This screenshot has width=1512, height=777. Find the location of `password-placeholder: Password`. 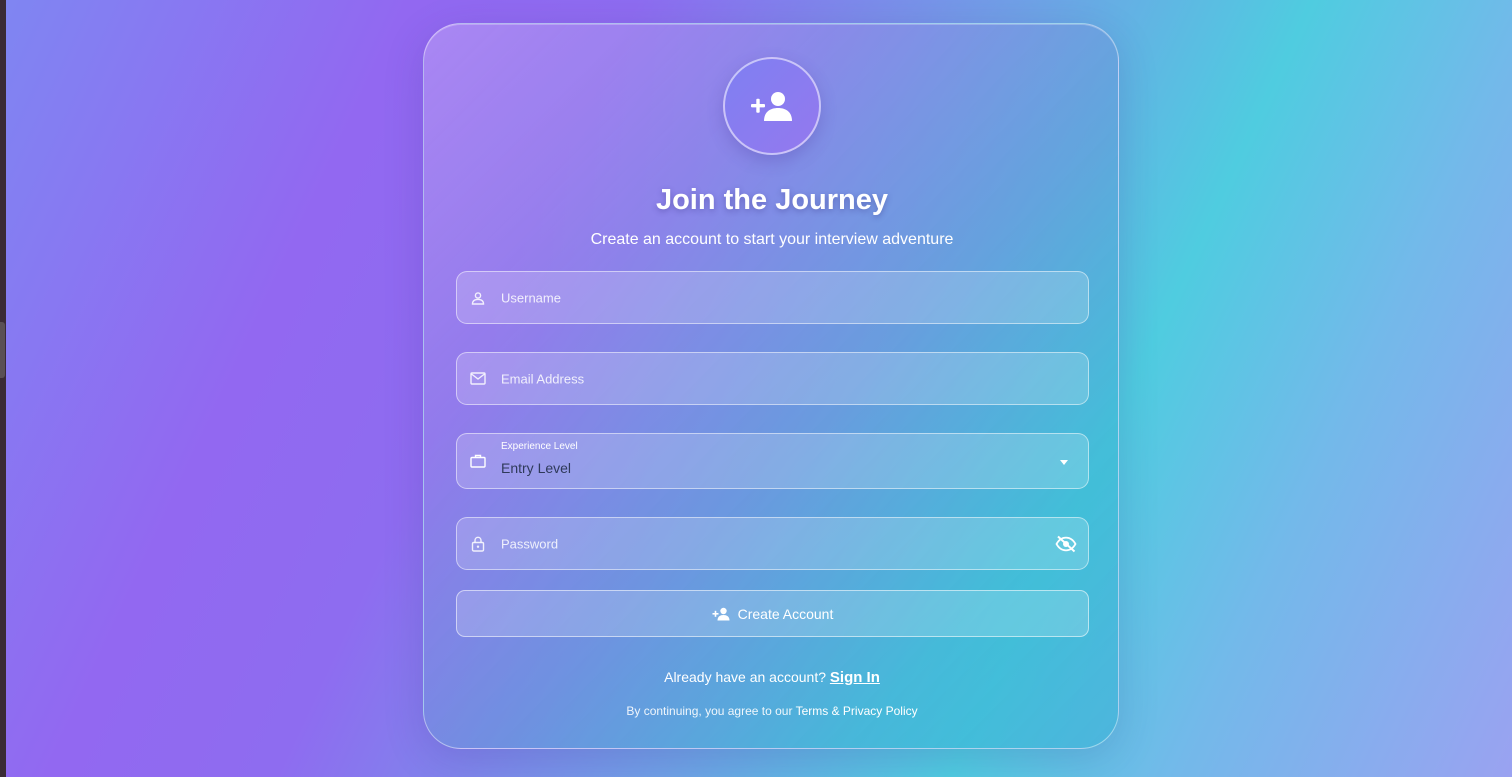

password-placeholder: Password is located at coordinates (530, 543).